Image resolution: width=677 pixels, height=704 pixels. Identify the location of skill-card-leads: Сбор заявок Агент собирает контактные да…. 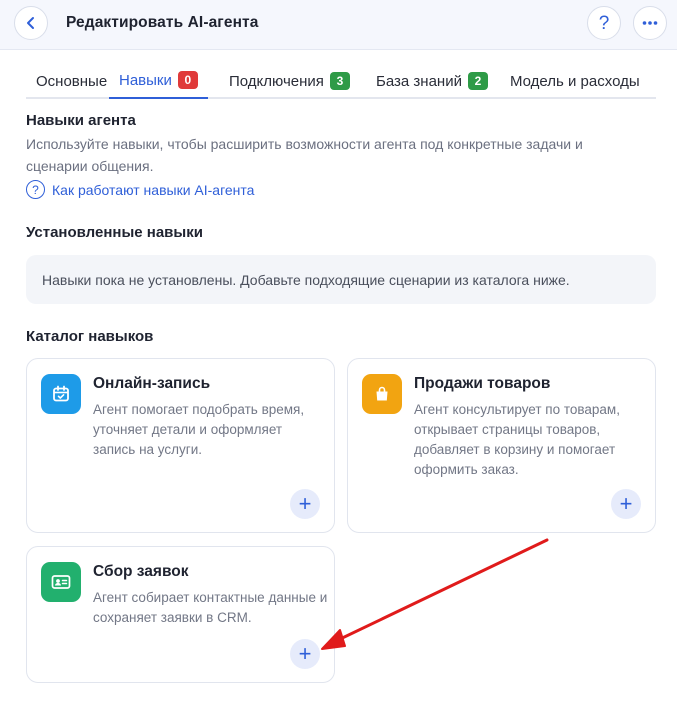
(180, 614).